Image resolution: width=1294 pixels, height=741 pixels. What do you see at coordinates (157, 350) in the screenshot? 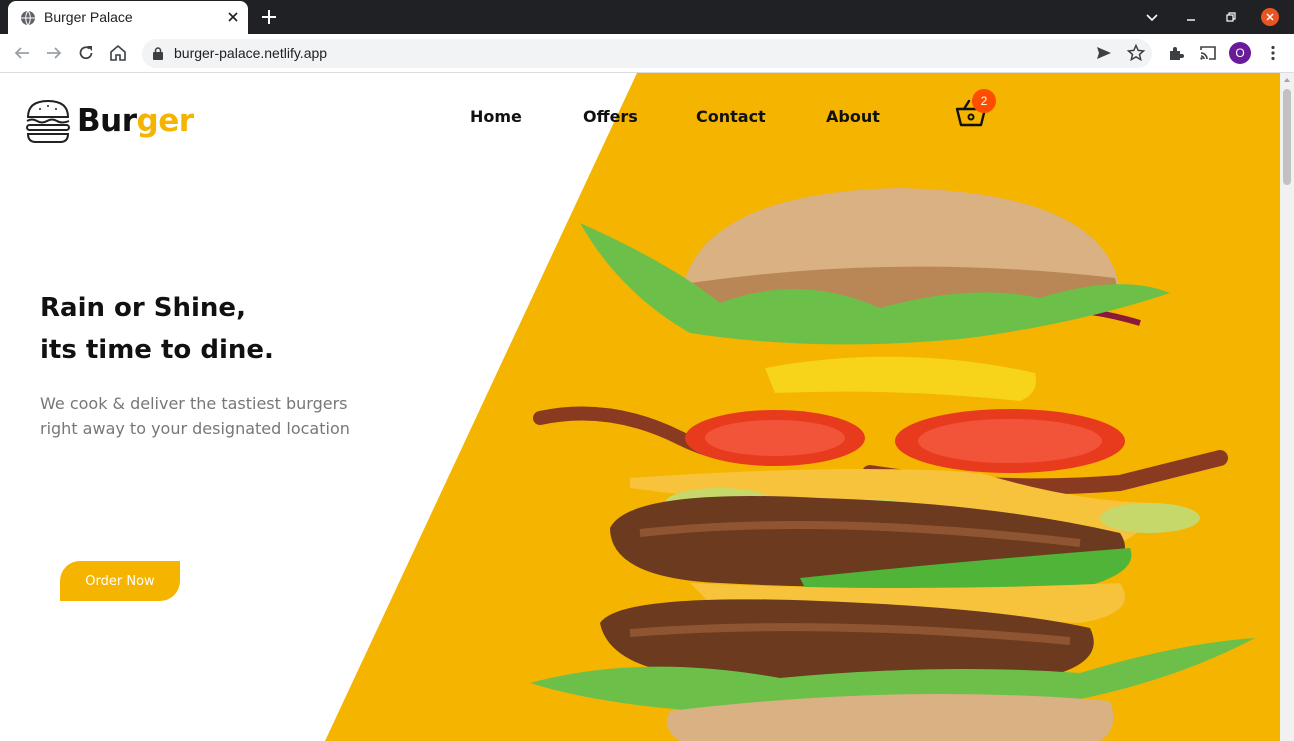
I see `headline-line-2: its time to dine.` at bounding box center [157, 350].